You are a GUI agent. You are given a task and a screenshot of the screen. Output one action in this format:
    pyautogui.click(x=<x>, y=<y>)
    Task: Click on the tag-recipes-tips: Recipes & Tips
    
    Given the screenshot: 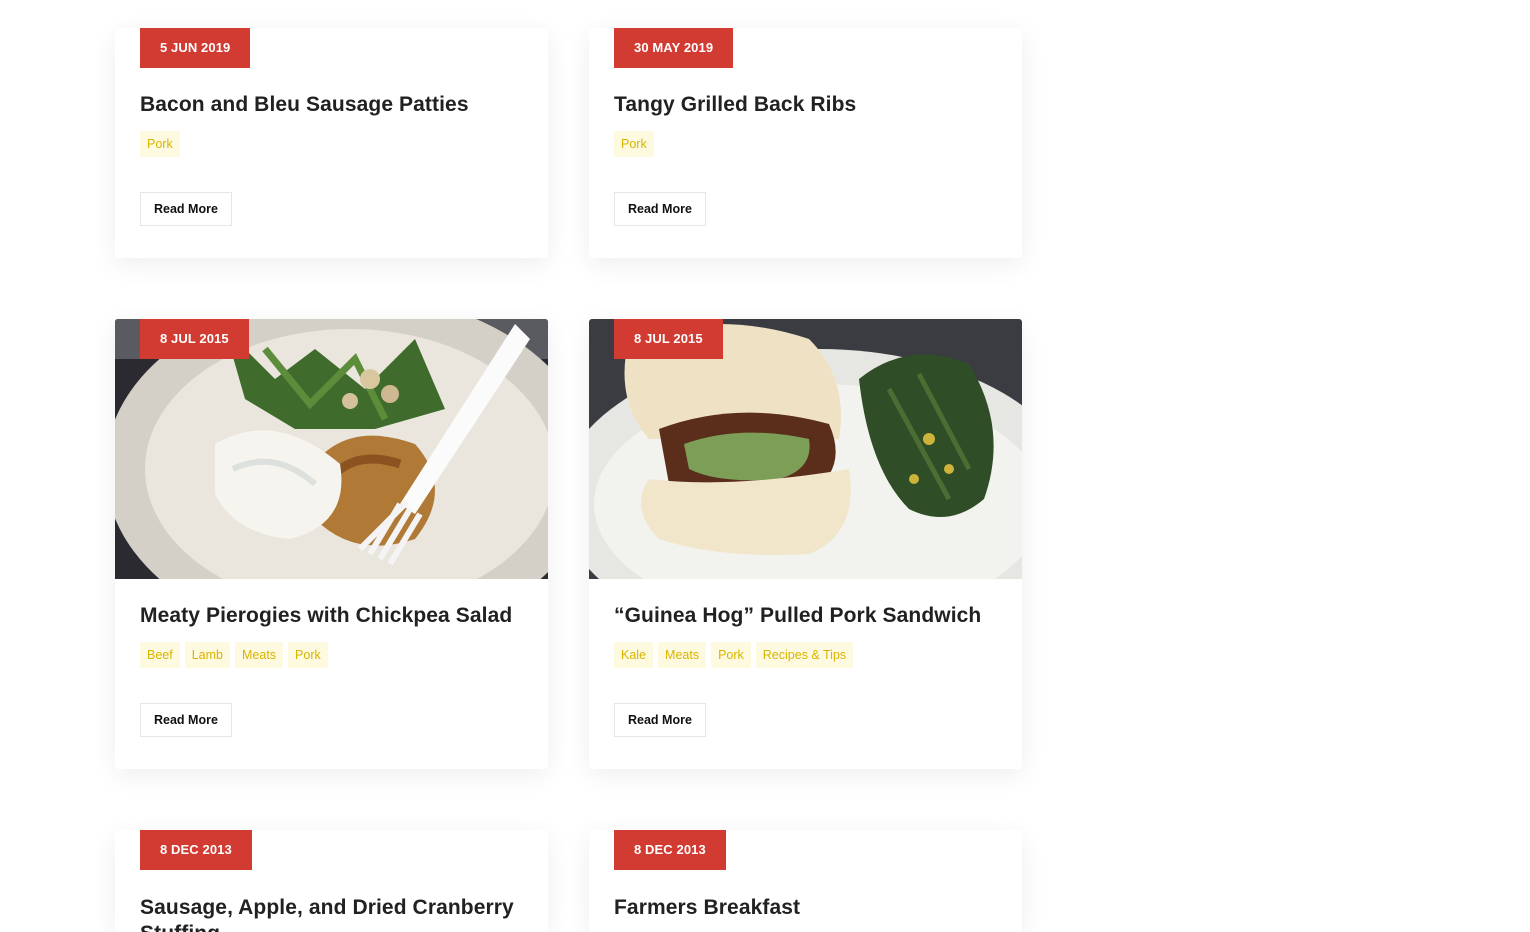 What is the action you would take?
    pyautogui.click(x=804, y=655)
    